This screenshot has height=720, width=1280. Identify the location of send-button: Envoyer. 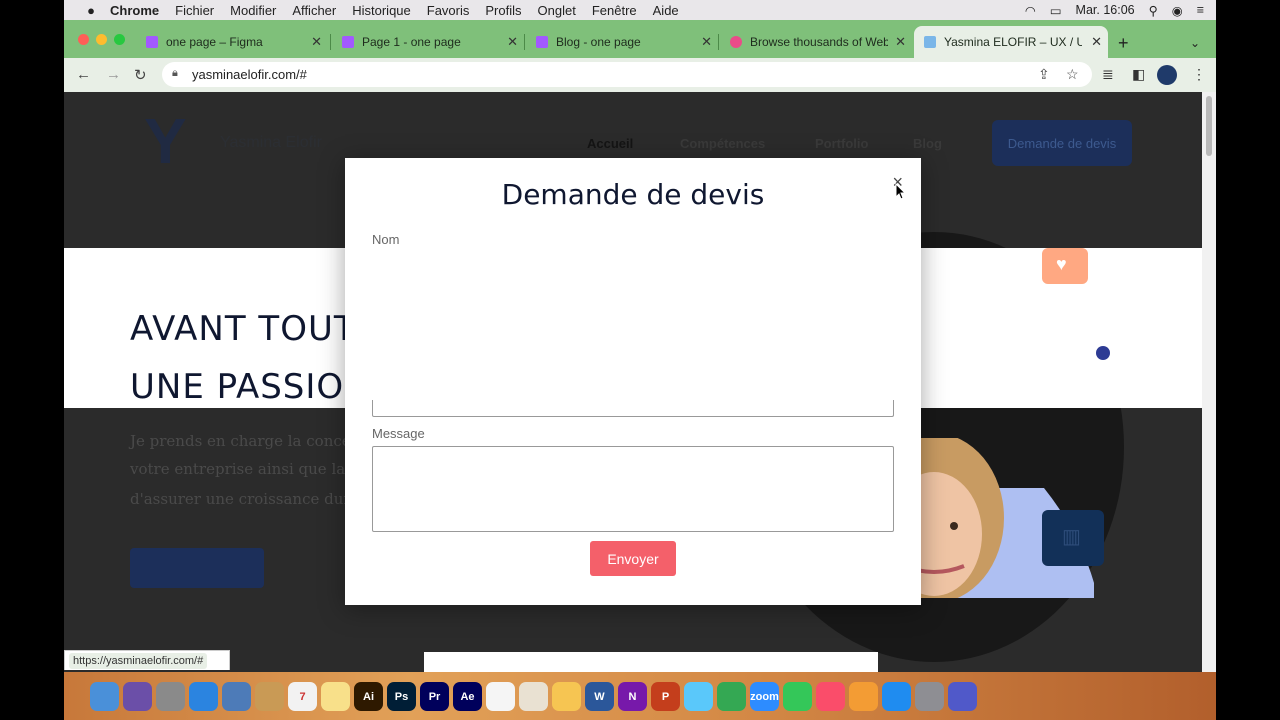
(633, 558).